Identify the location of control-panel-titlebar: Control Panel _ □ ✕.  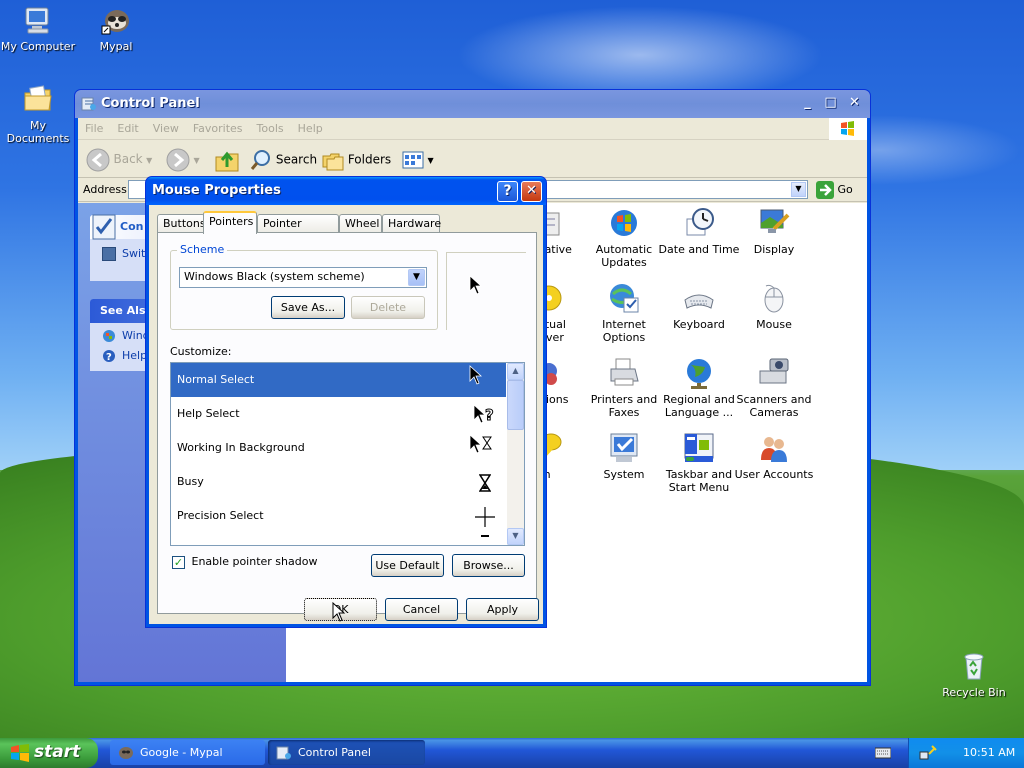
(472, 104).